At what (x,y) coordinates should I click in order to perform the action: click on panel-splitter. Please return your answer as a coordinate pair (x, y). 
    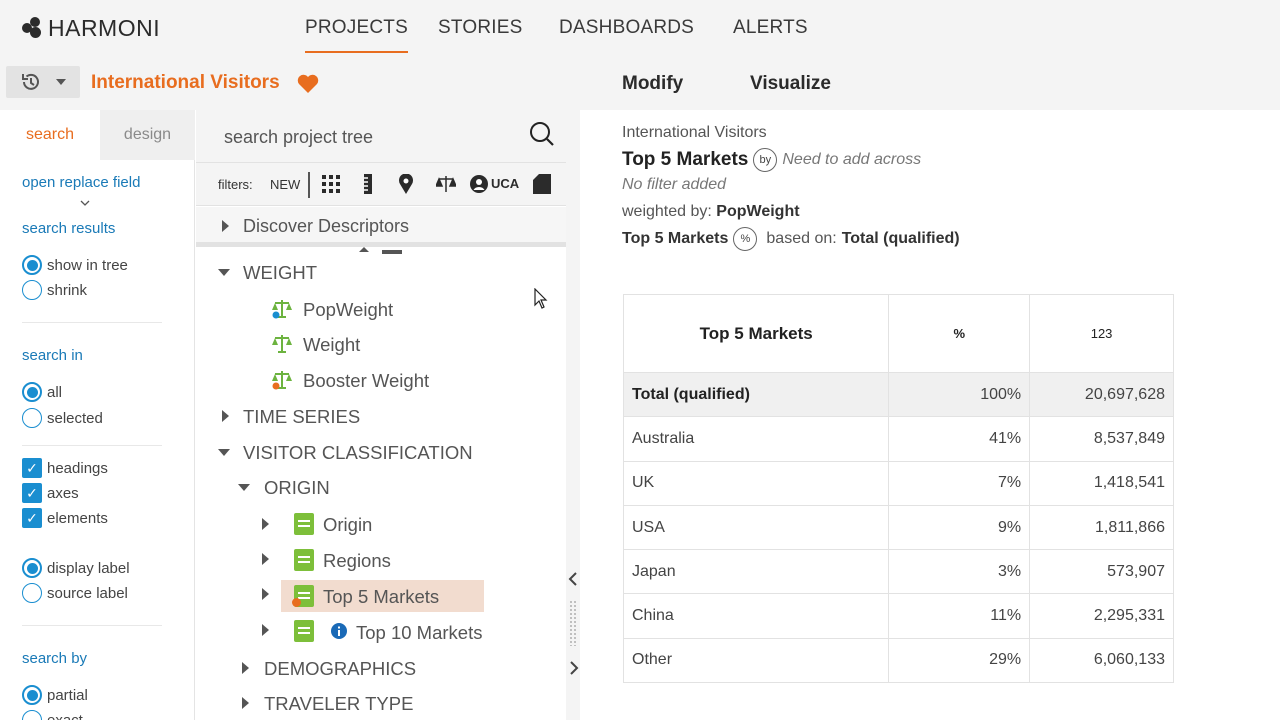
    Looking at the image, I should click on (573, 388).